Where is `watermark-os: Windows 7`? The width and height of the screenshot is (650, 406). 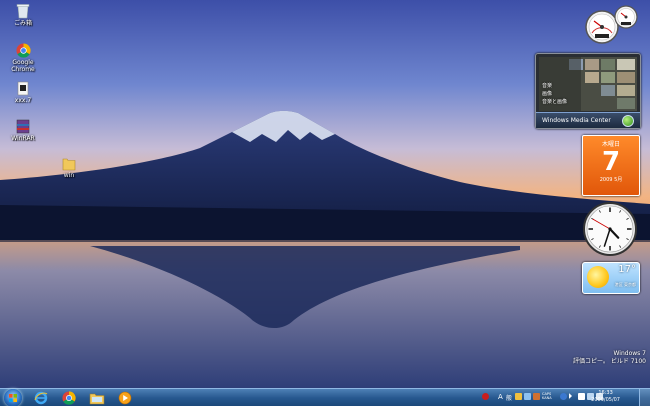 watermark-os: Windows 7 is located at coordinates (629, 353).